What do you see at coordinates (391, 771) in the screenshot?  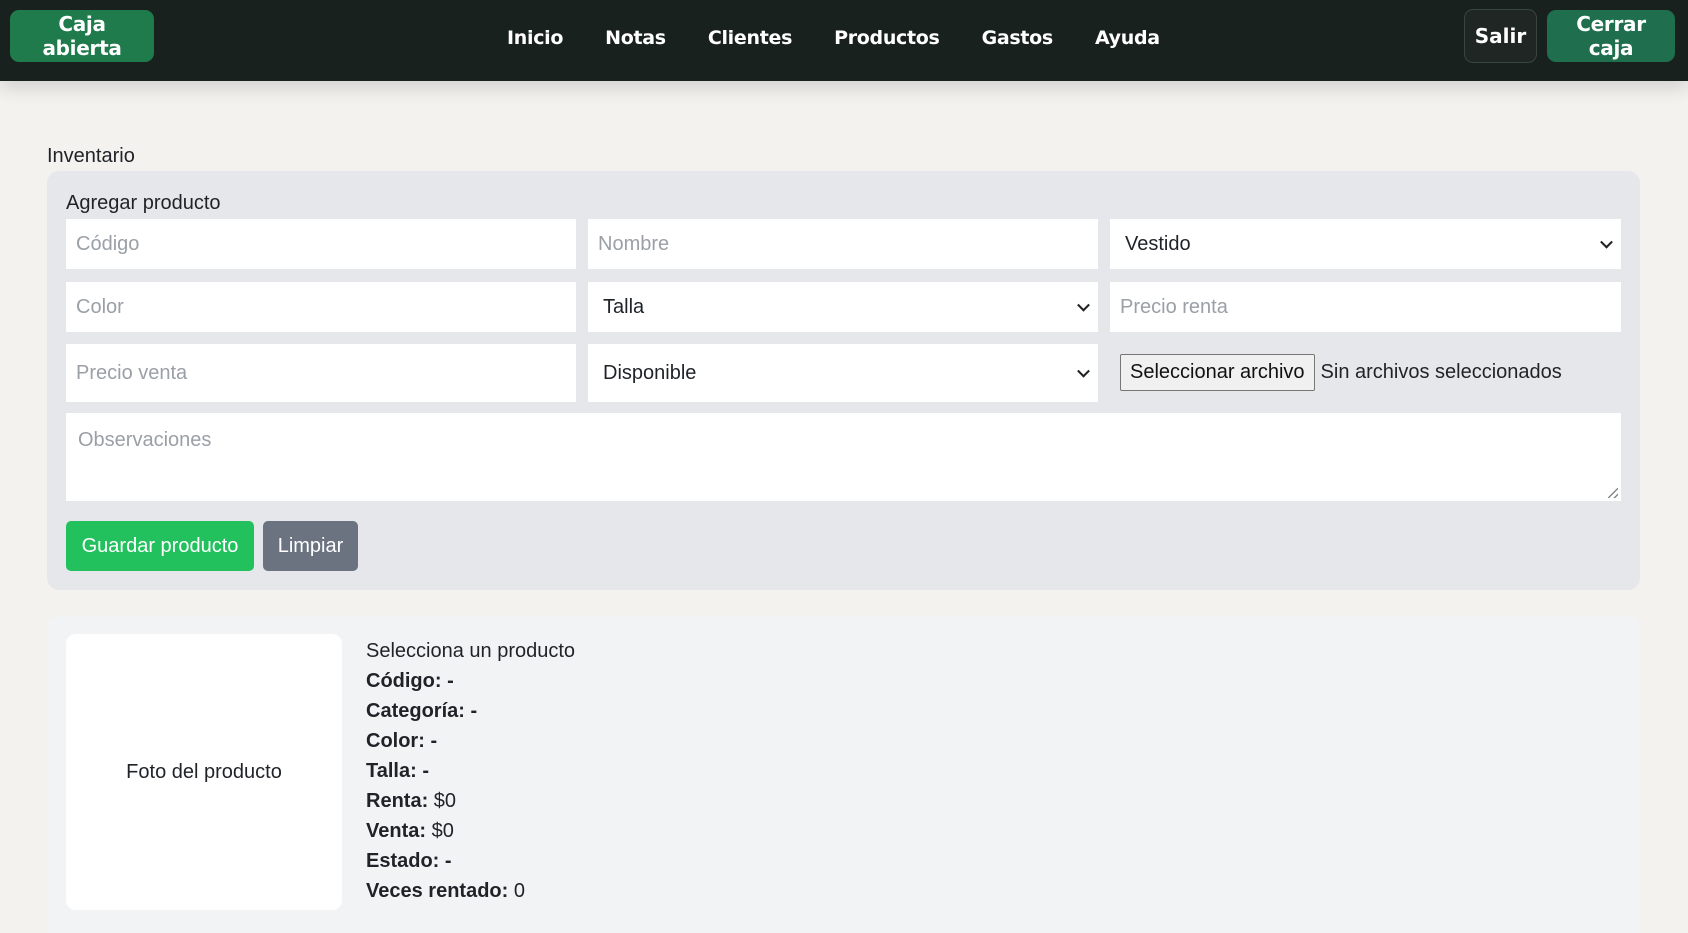 I see `detail-label: Talla:` at bounding box center [391, 771].